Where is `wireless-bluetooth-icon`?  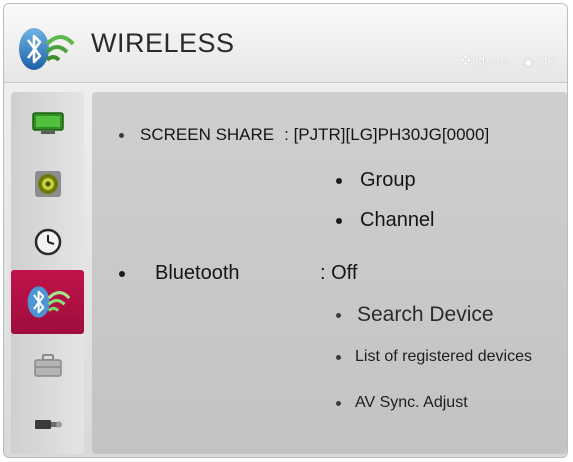 wireless-bluetooth-icon is located at coordinates (48, 302).